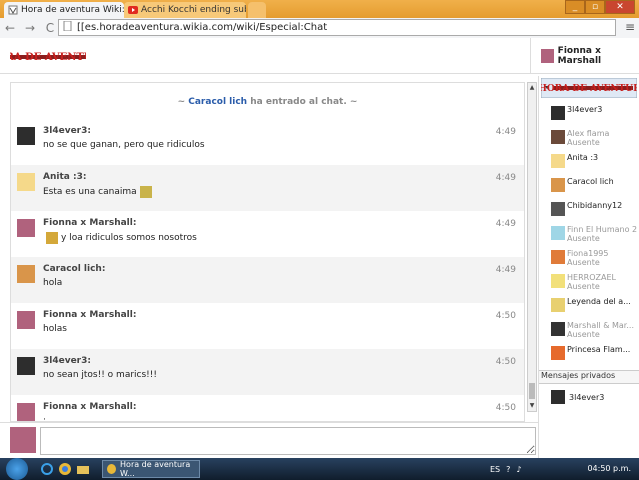  I want to click on back-icon: ←, so click(10, 28).